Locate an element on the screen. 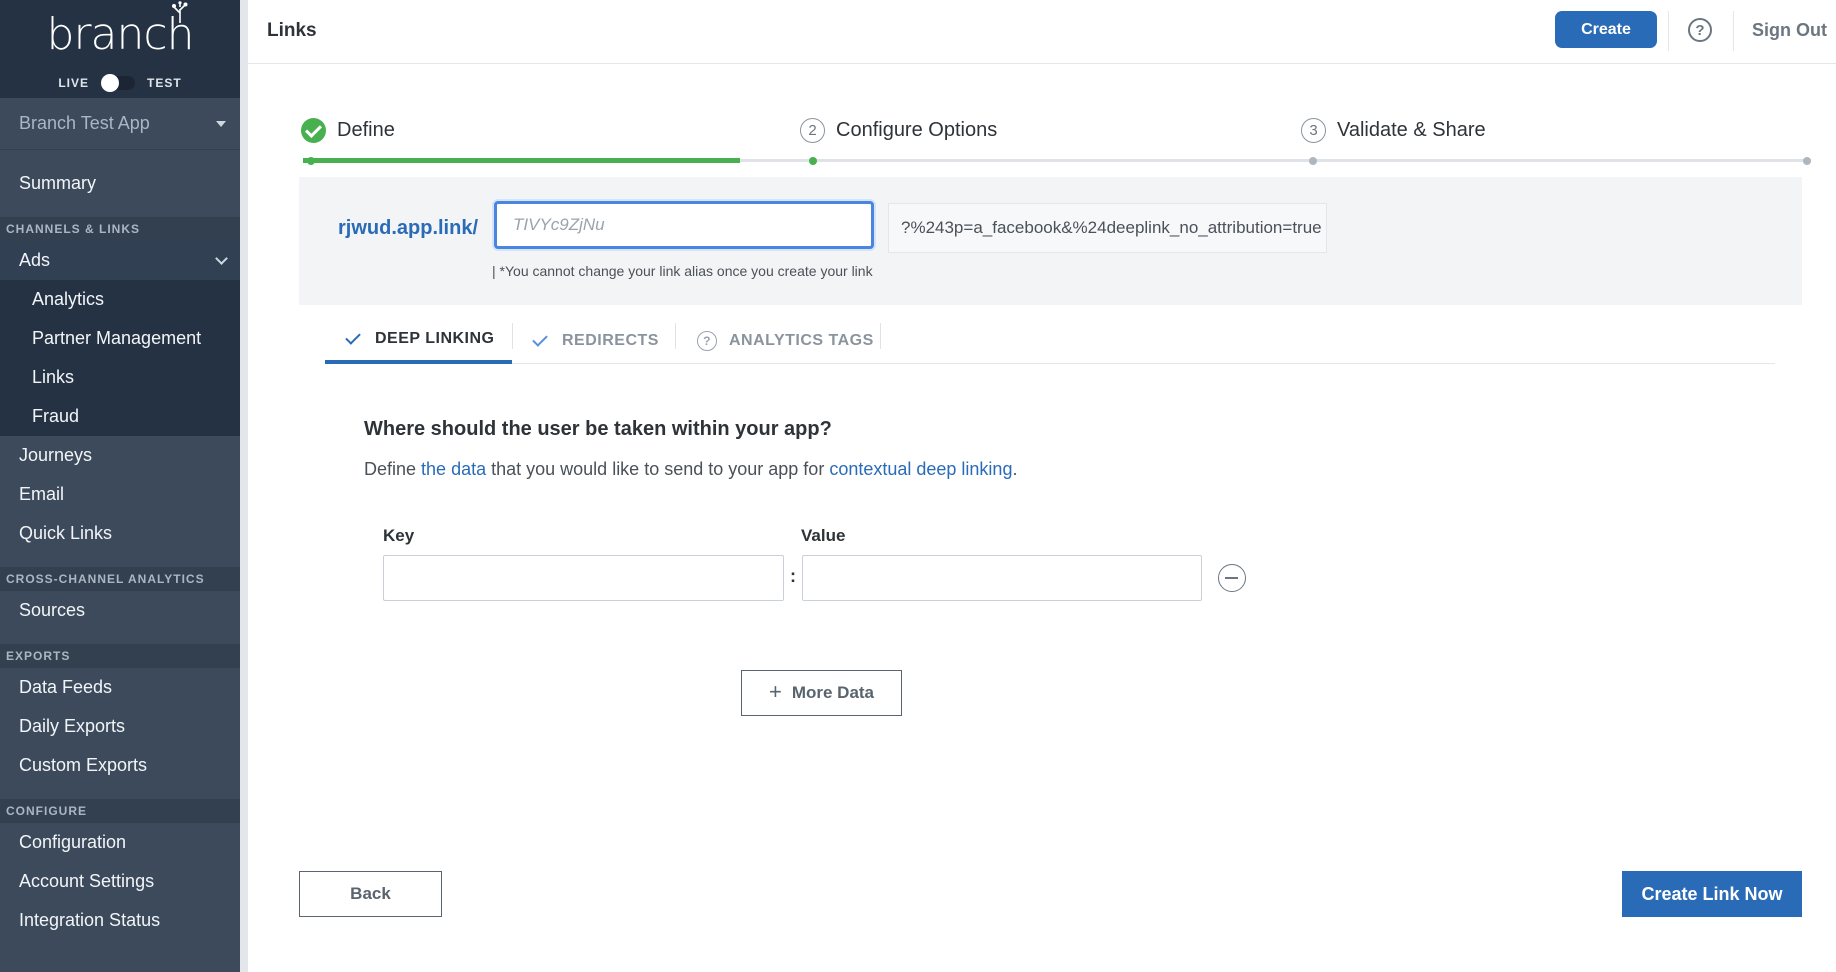 The width and height of the screenshot is (1836, 972). step-configure-options: 2 Configure Options is located at coordinates (898, 130).